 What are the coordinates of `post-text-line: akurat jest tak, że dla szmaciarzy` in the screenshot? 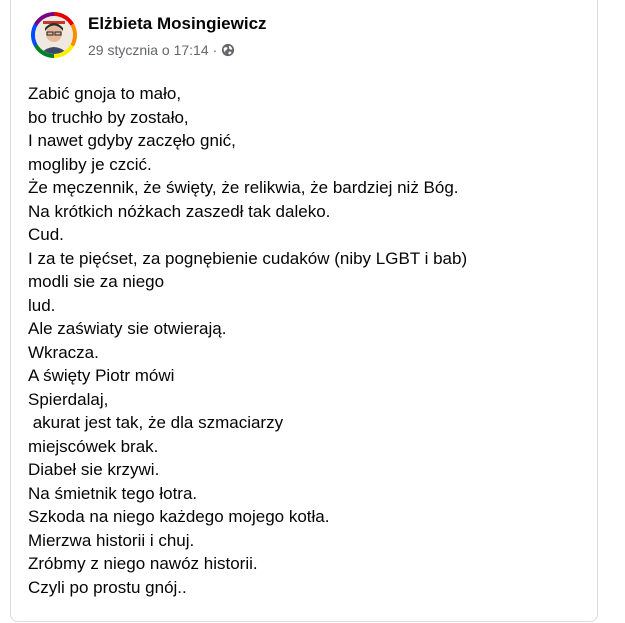 It's located at (156, 422).